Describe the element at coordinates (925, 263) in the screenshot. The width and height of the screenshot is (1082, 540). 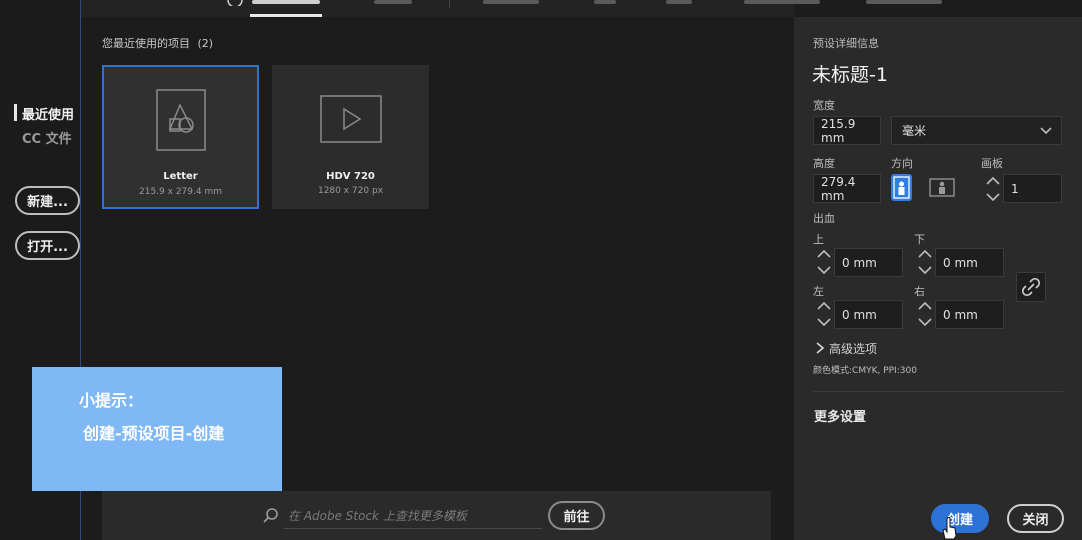
I see `bleed-bottom-stepper` at that location.